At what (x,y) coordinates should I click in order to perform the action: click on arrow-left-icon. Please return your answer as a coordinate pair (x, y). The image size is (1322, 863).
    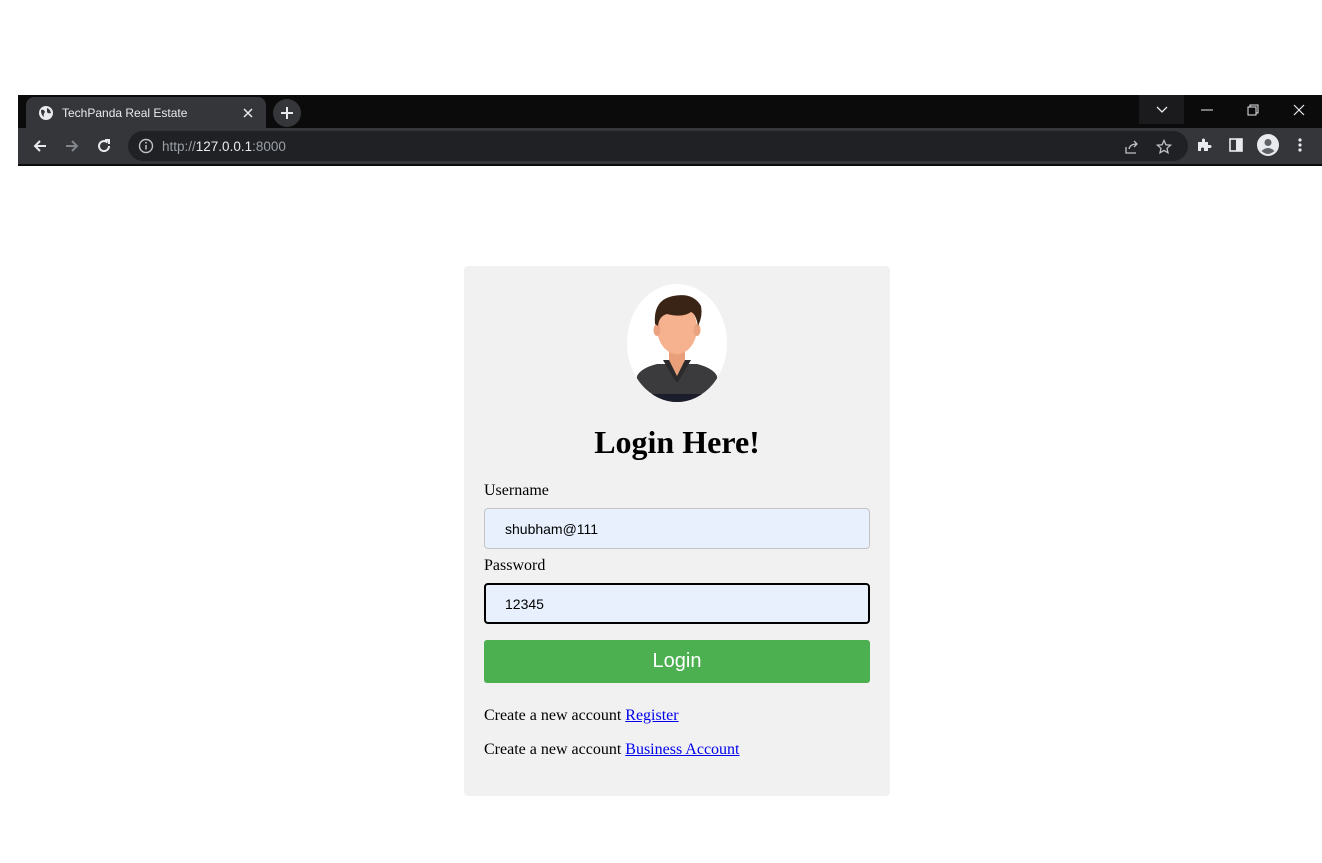
    Looking at the image, I should click on (39, 146).